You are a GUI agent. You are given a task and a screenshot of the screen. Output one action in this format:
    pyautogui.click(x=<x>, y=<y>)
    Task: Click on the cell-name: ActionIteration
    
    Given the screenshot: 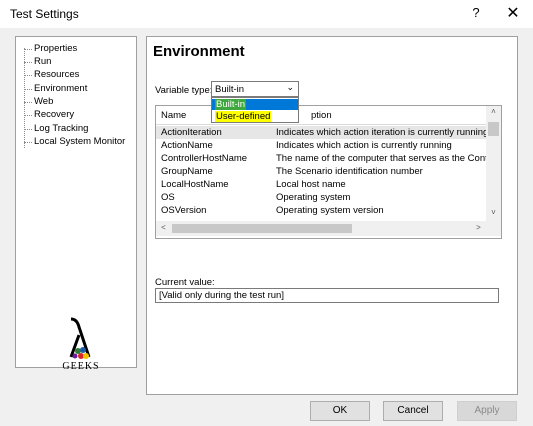 What is the action you would take?
    pyautogui.click(x=191, y=132)
    